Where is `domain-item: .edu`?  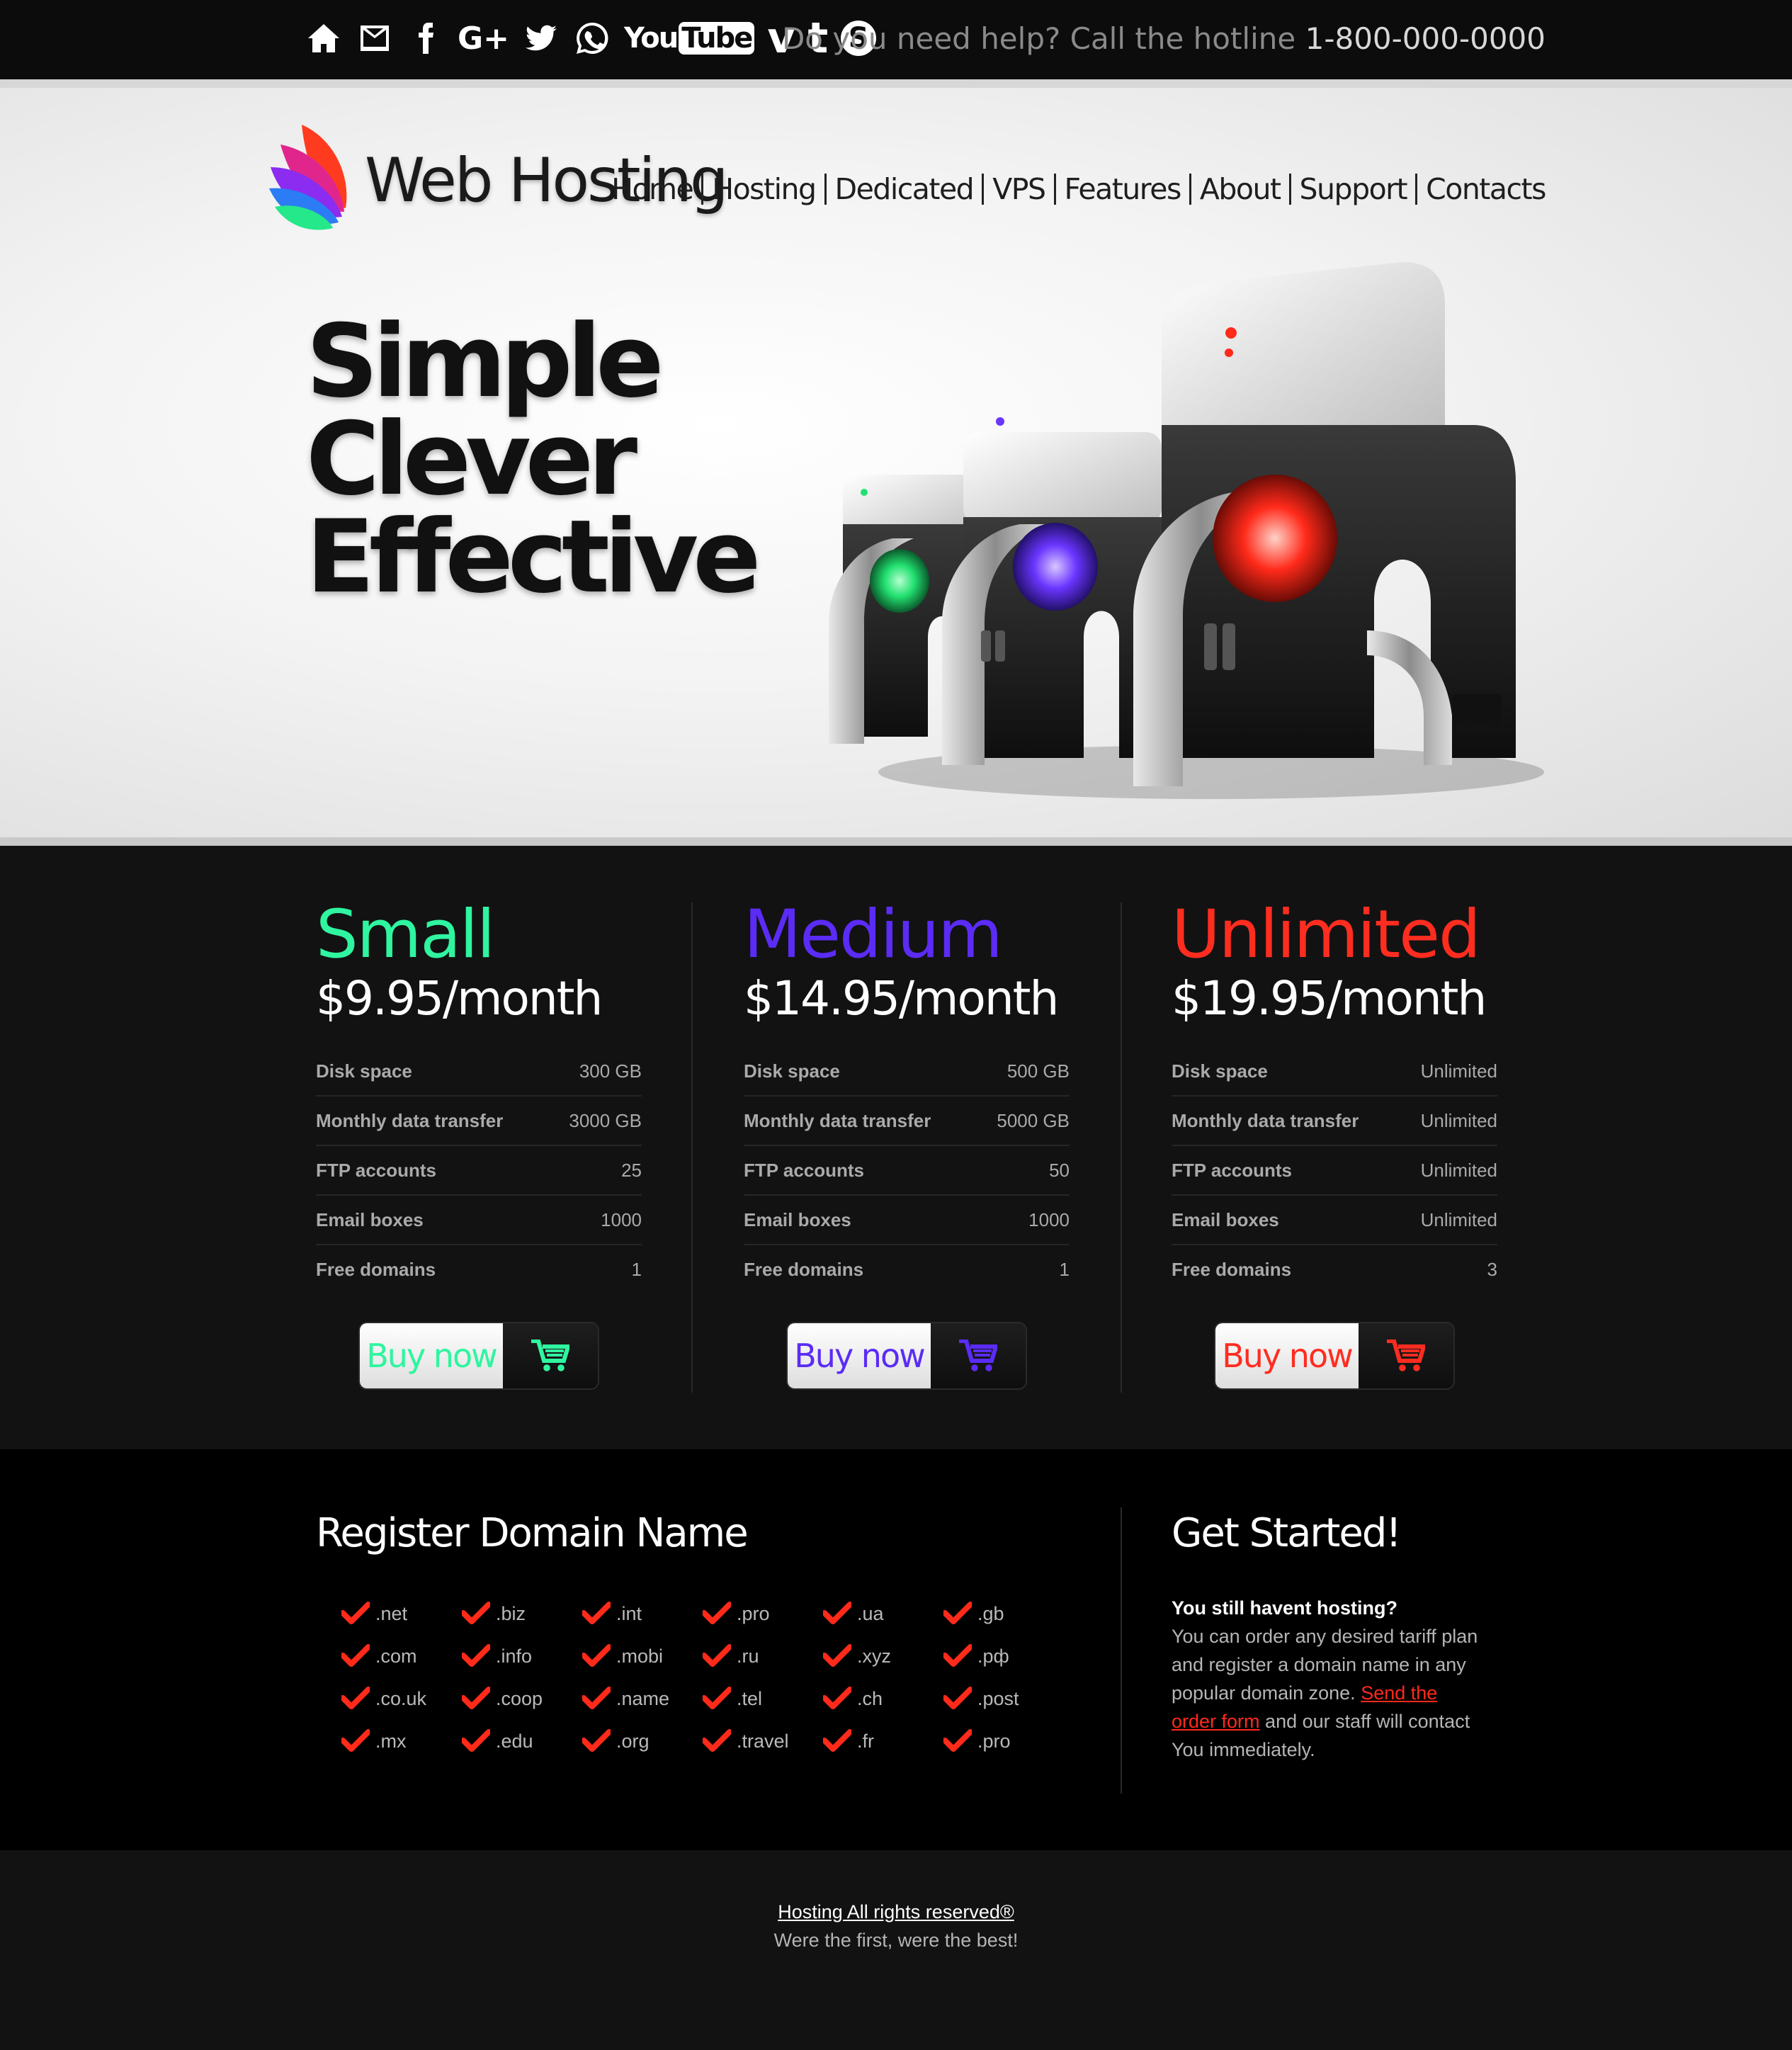 domain-item: .edu is located at coordinates (522, 1741).